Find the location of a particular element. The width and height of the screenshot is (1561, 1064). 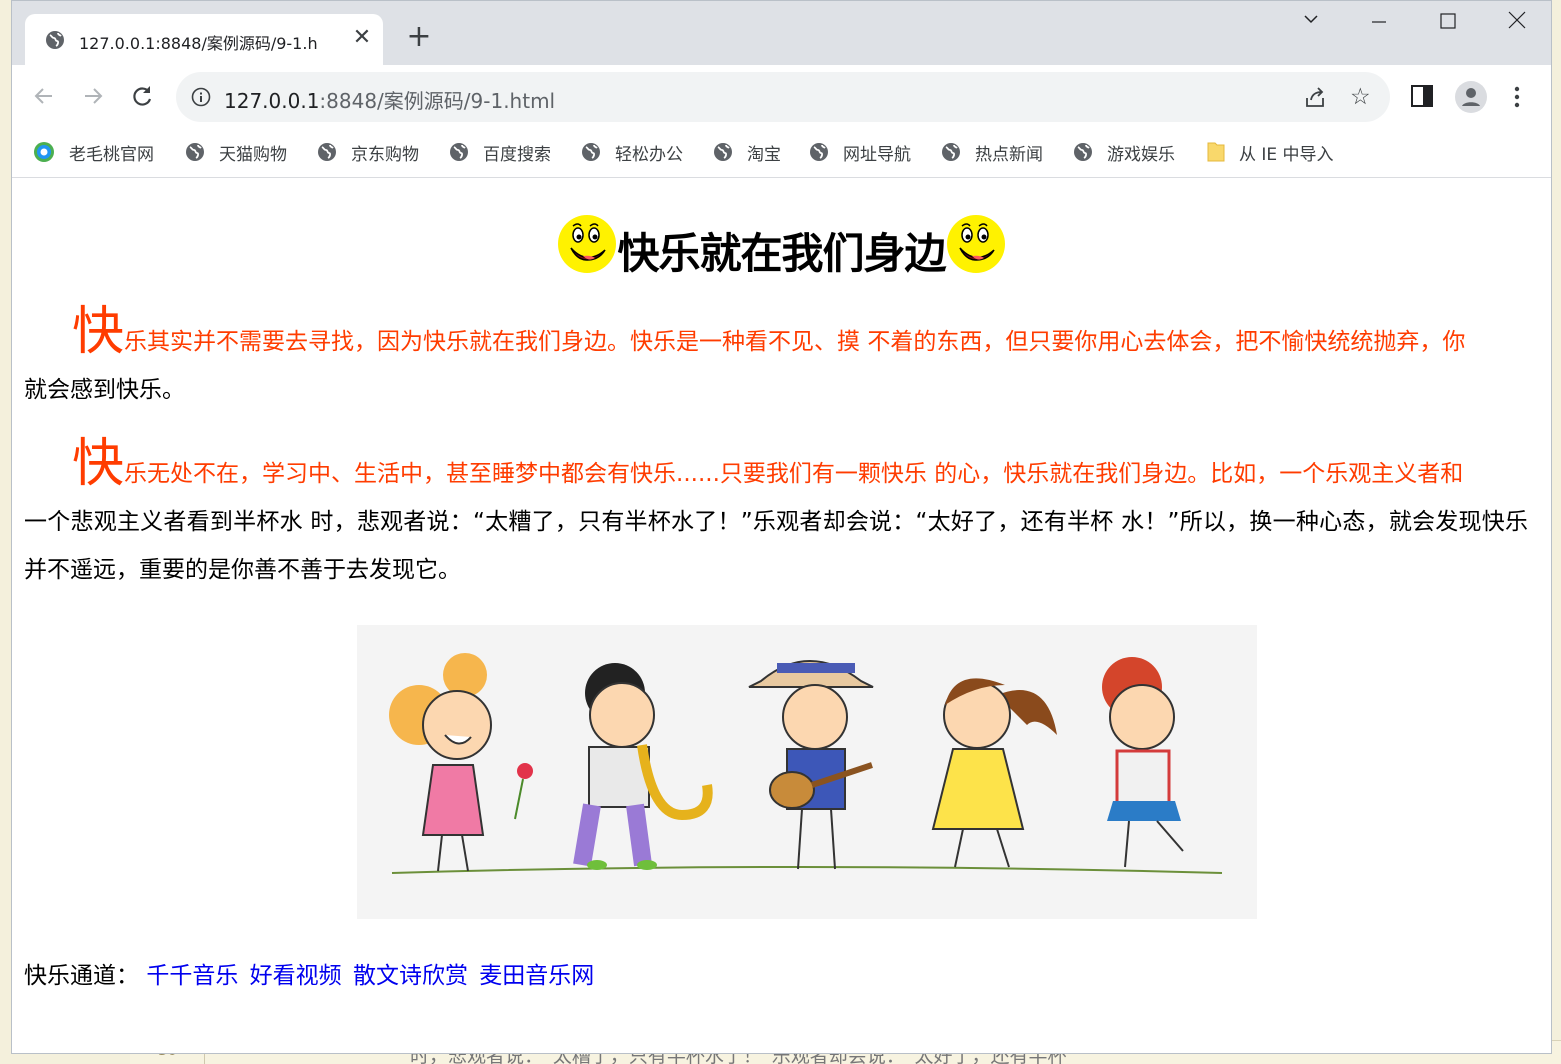

bookmark-label: 天猫购物 is located at coordinates (253, 154).